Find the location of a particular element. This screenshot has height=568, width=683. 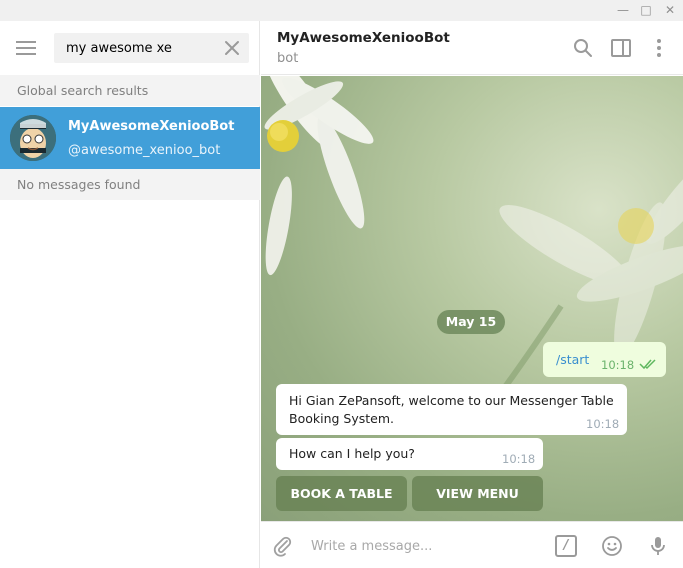

clear-icon is located at coordinates (232, 48).